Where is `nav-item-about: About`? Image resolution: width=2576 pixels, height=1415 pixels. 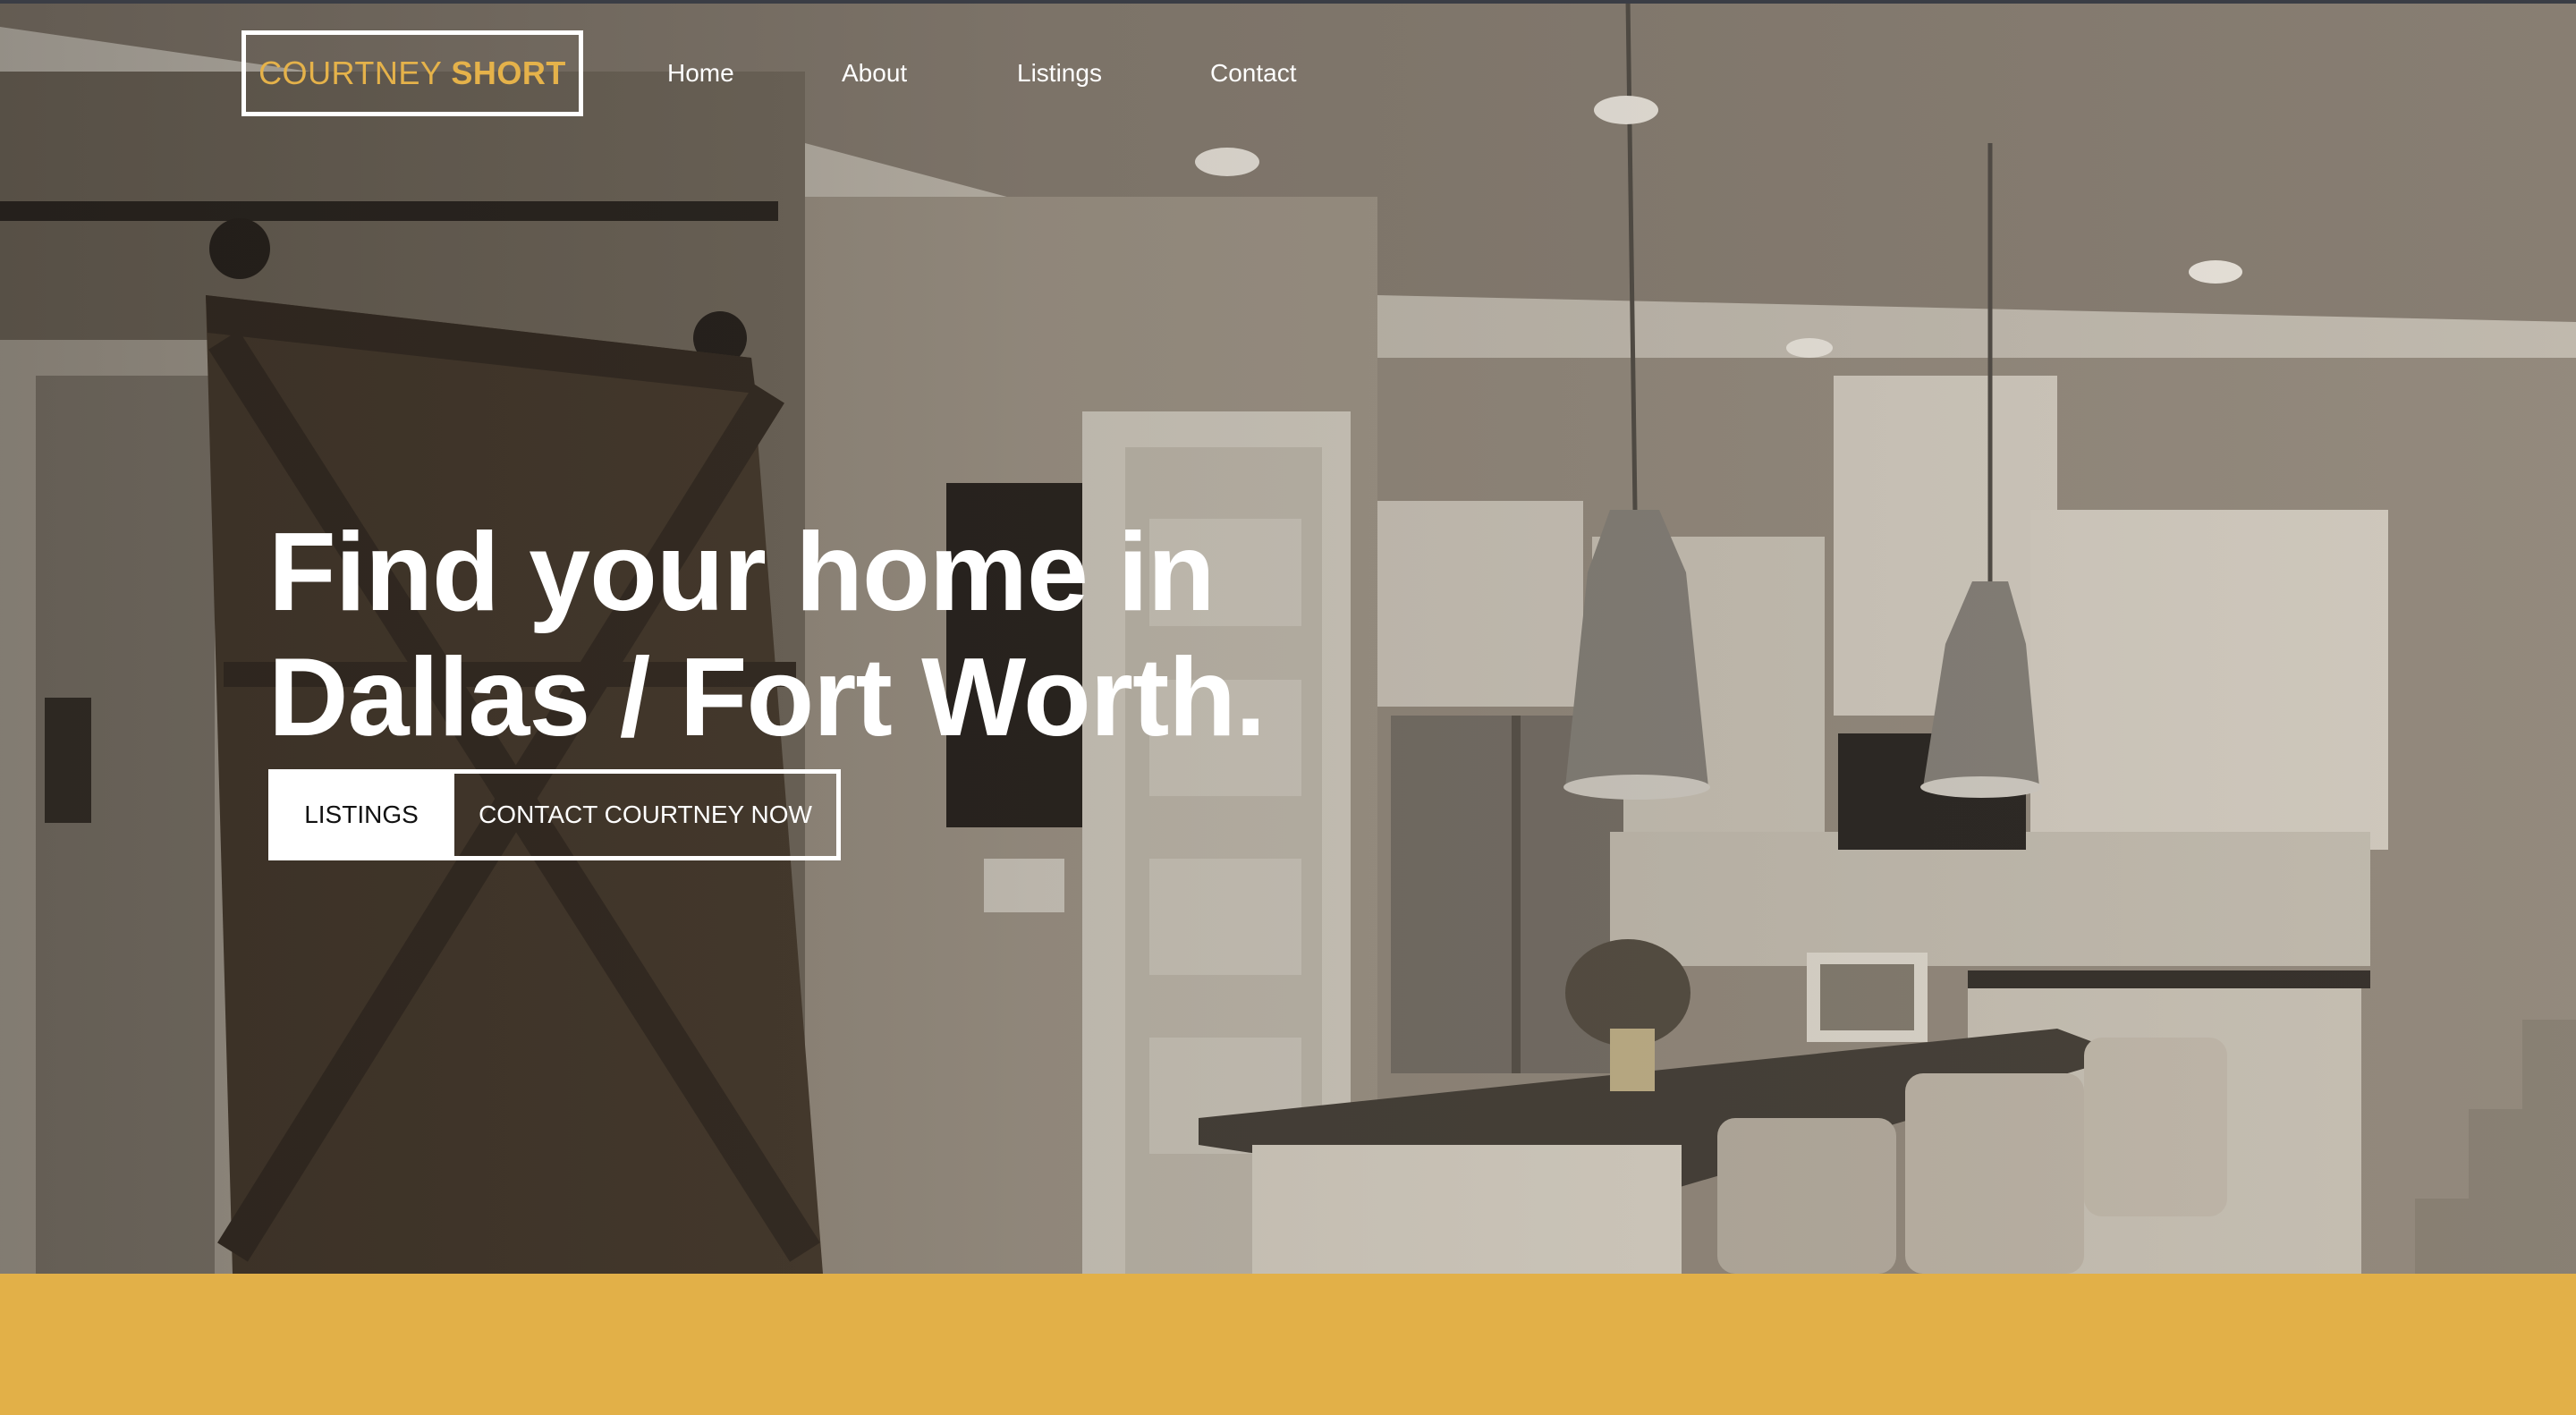
nav-item-about: About is located at coordinates (874, 73).